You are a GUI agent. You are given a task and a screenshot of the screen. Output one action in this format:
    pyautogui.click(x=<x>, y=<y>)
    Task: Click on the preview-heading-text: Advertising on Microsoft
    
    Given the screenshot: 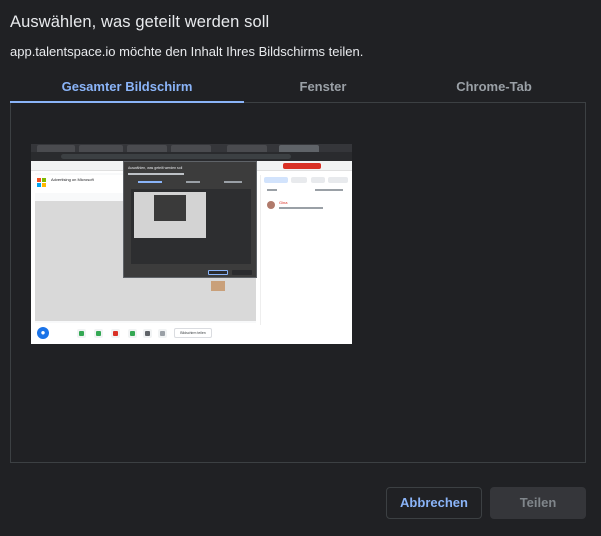 What is the action you would take?
    pyautogui.click(x=72, y=179)
    